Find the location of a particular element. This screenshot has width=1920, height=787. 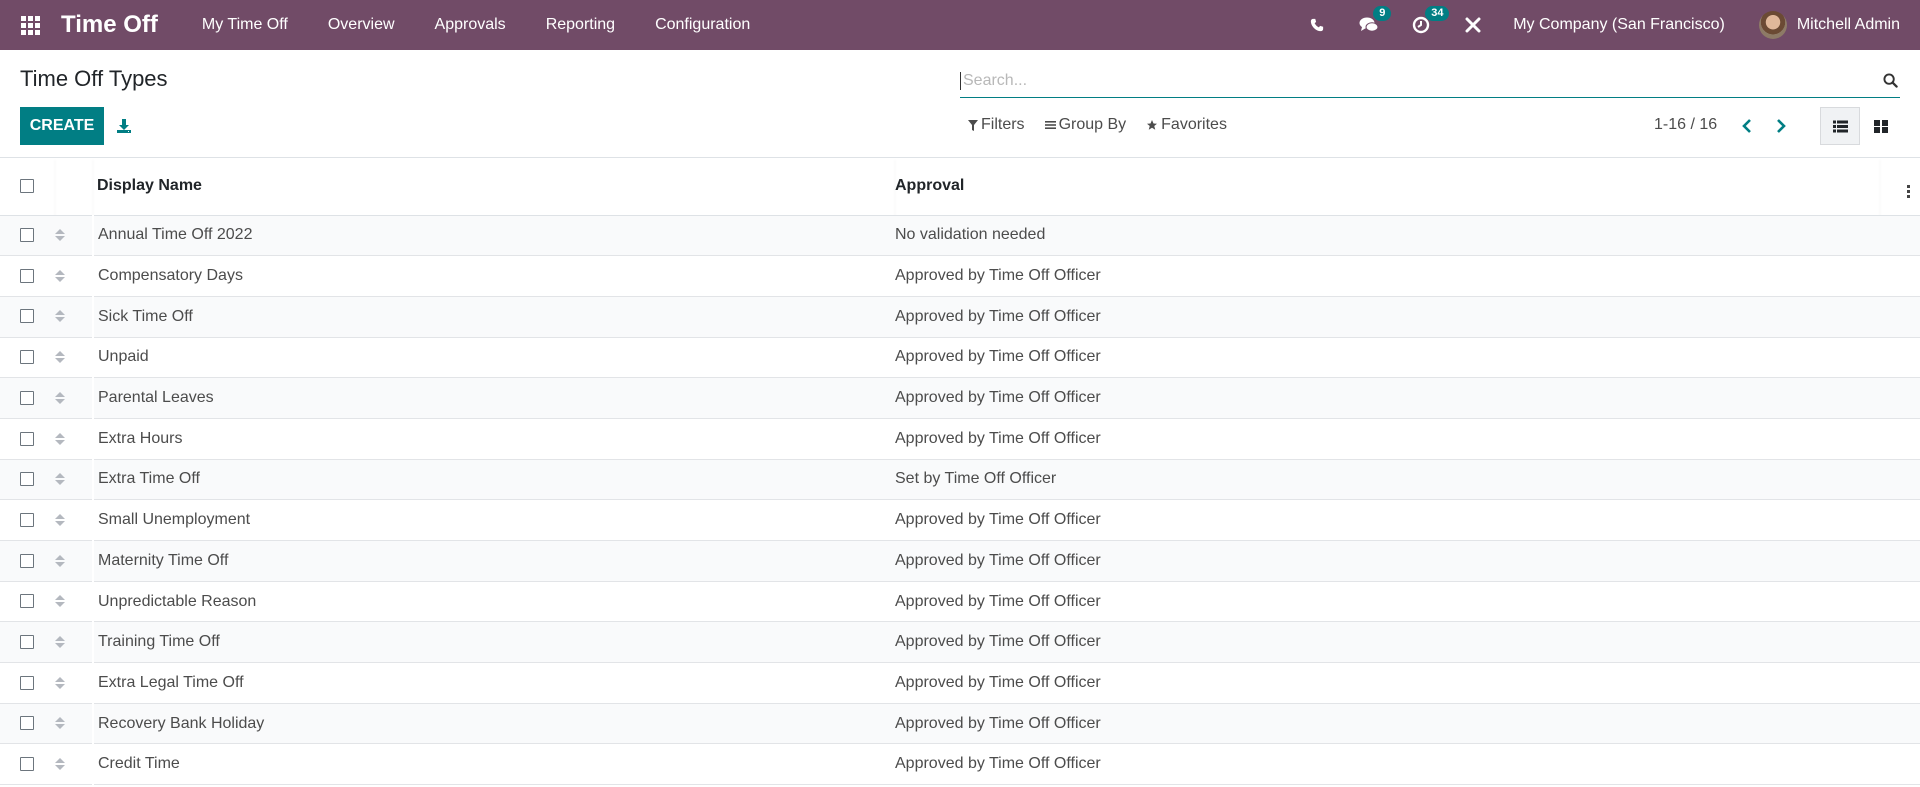

menu-reporting: Reporting is located at coordinates (580, 25).